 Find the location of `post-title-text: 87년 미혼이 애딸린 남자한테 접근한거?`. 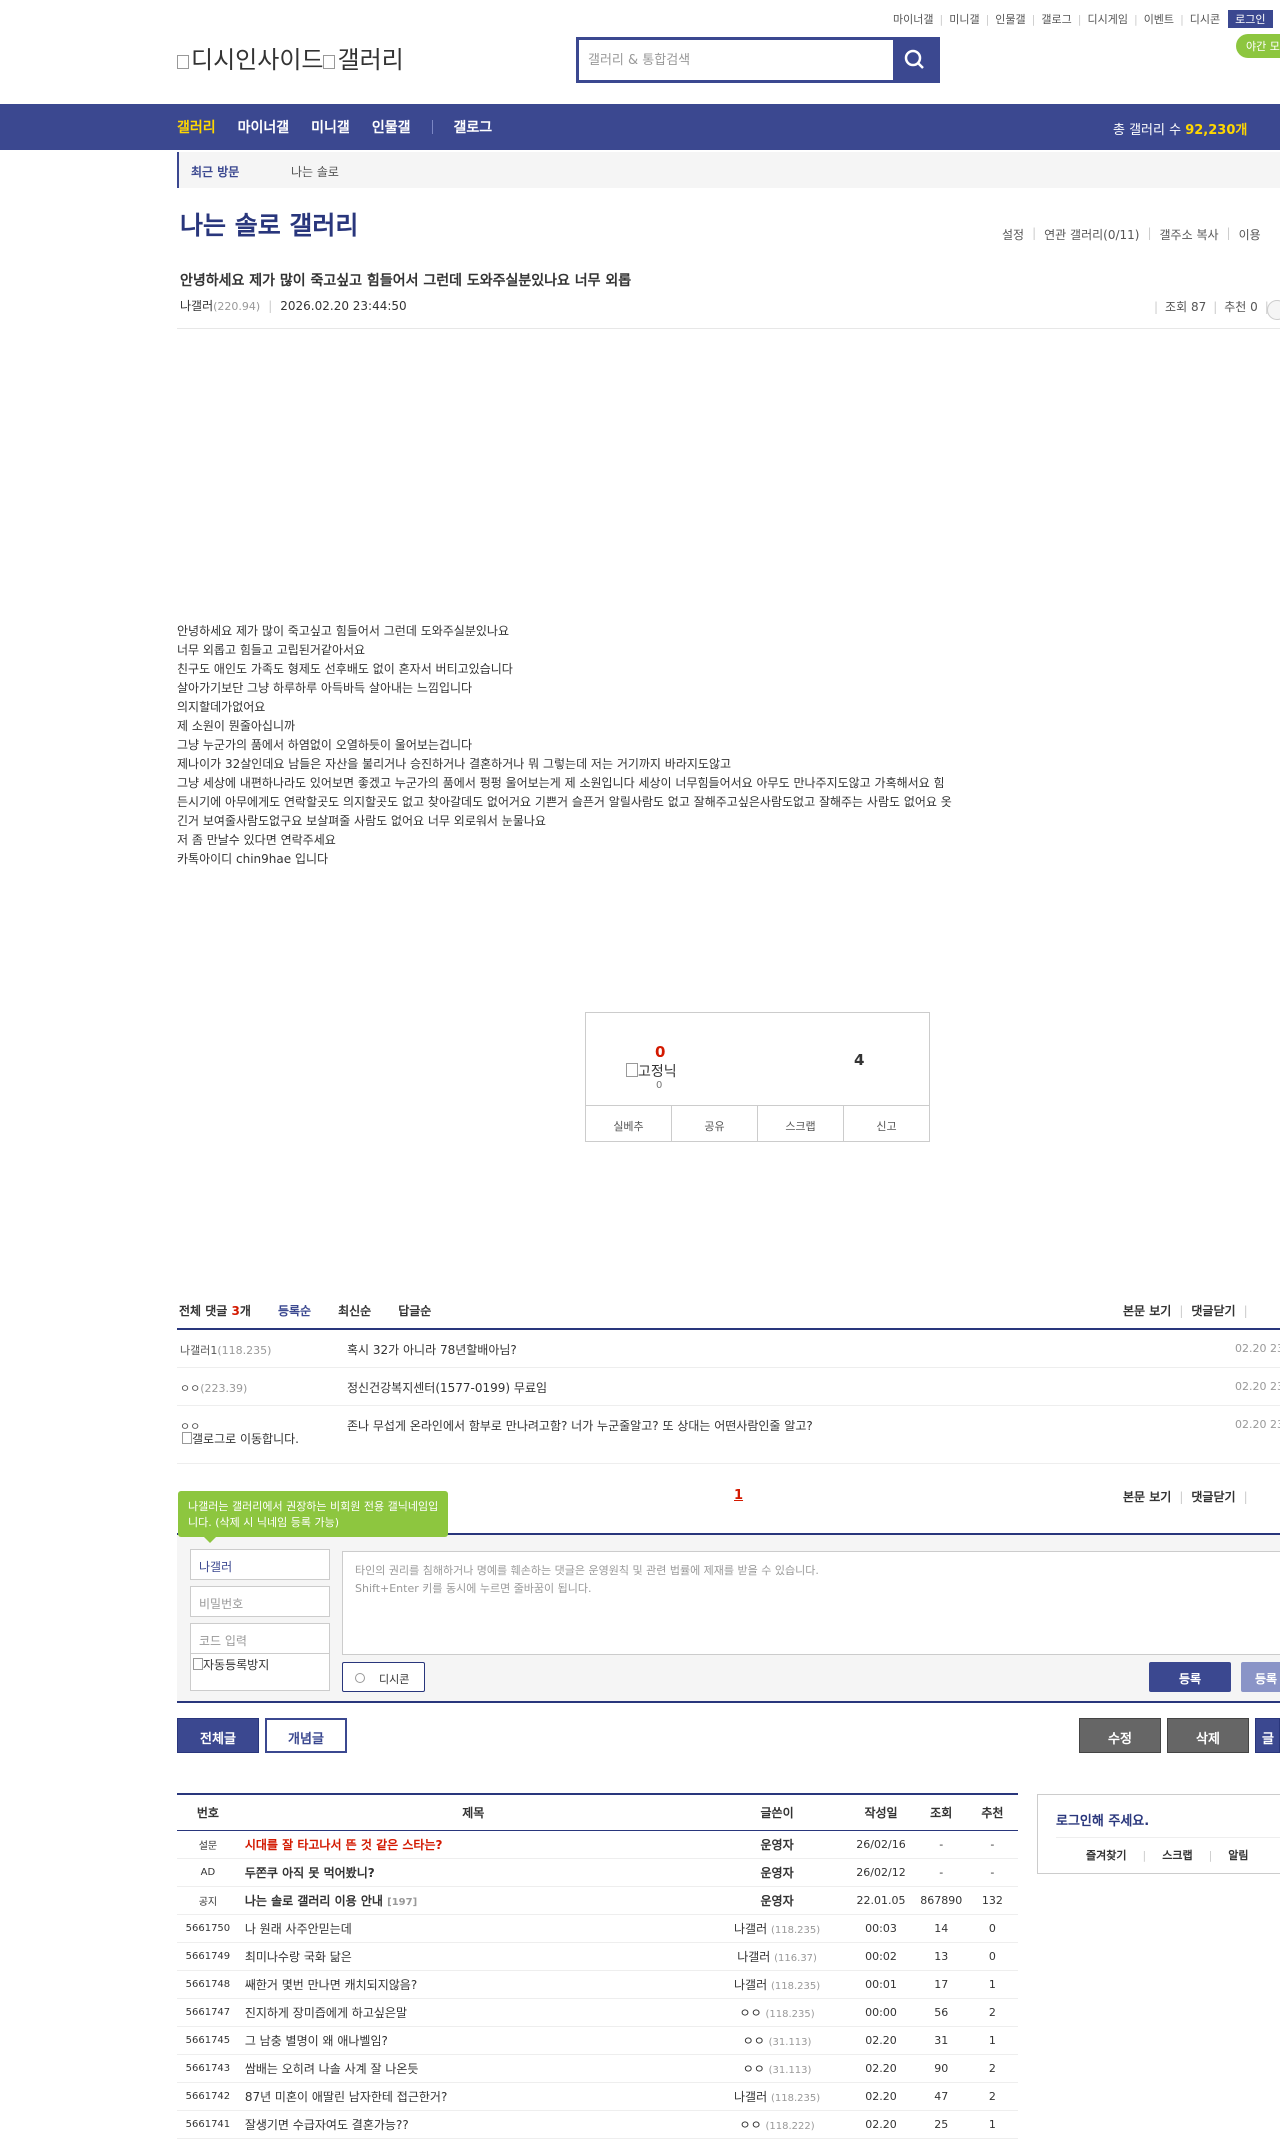

post-title-text: 87년 미혼이 애딸린 남자한테 접근한거? is located at coordinates (346, 2097).